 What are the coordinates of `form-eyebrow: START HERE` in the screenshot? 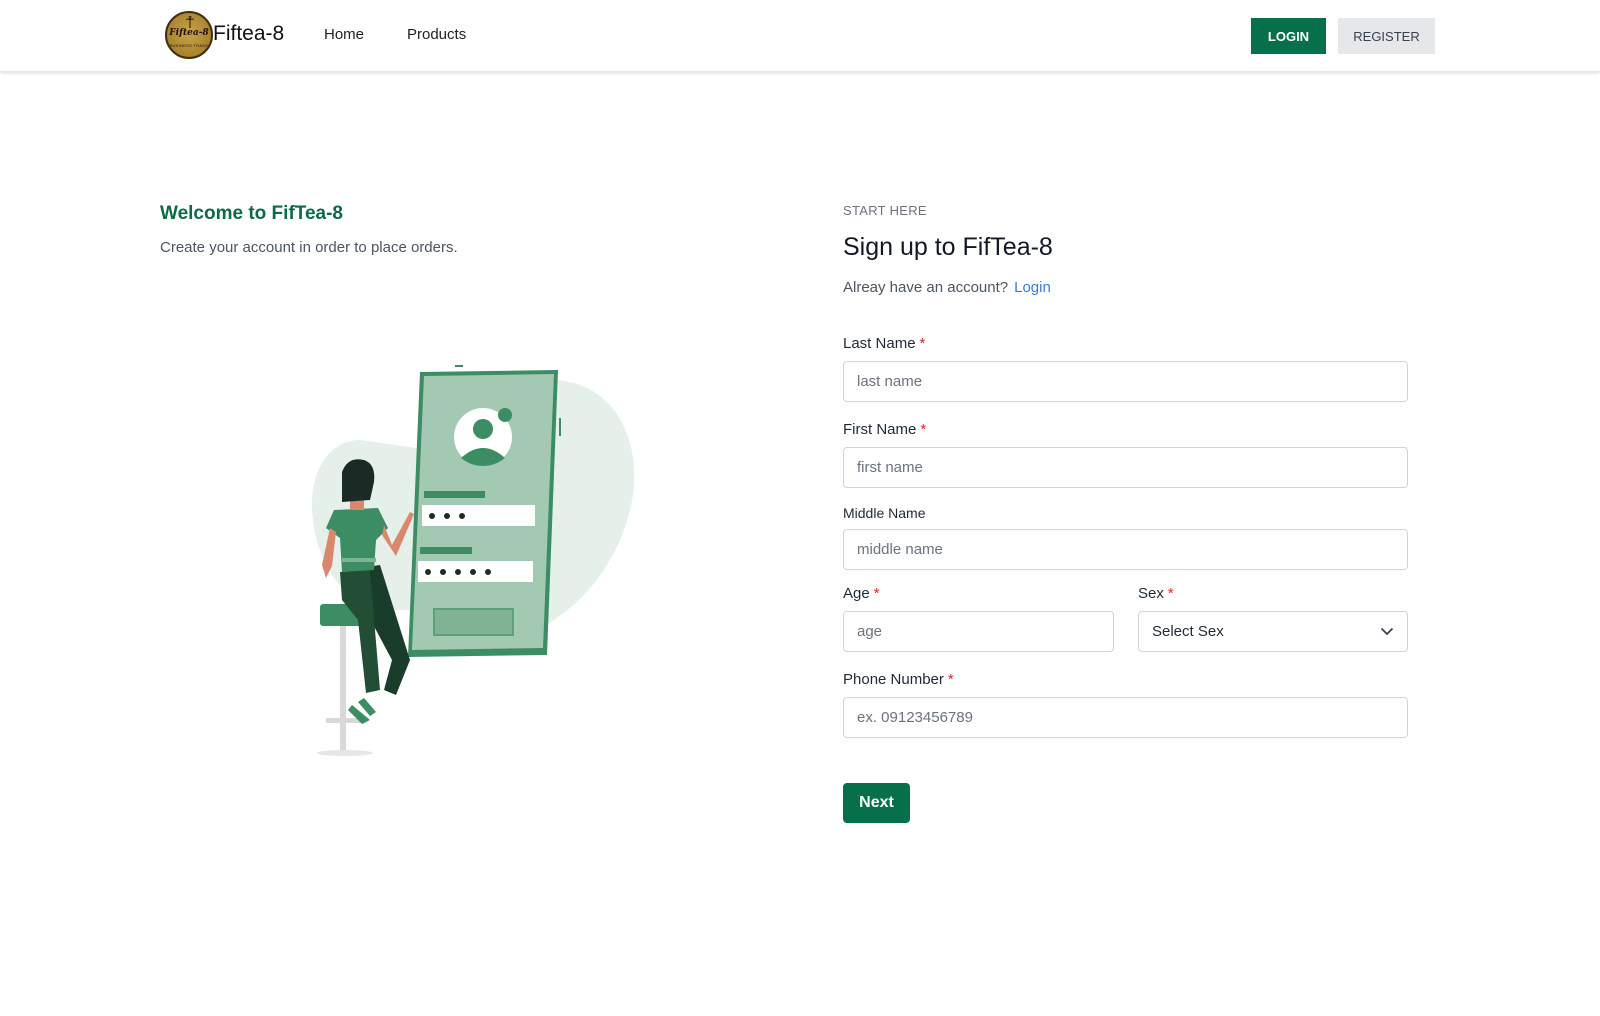 It's located at (885, 210).